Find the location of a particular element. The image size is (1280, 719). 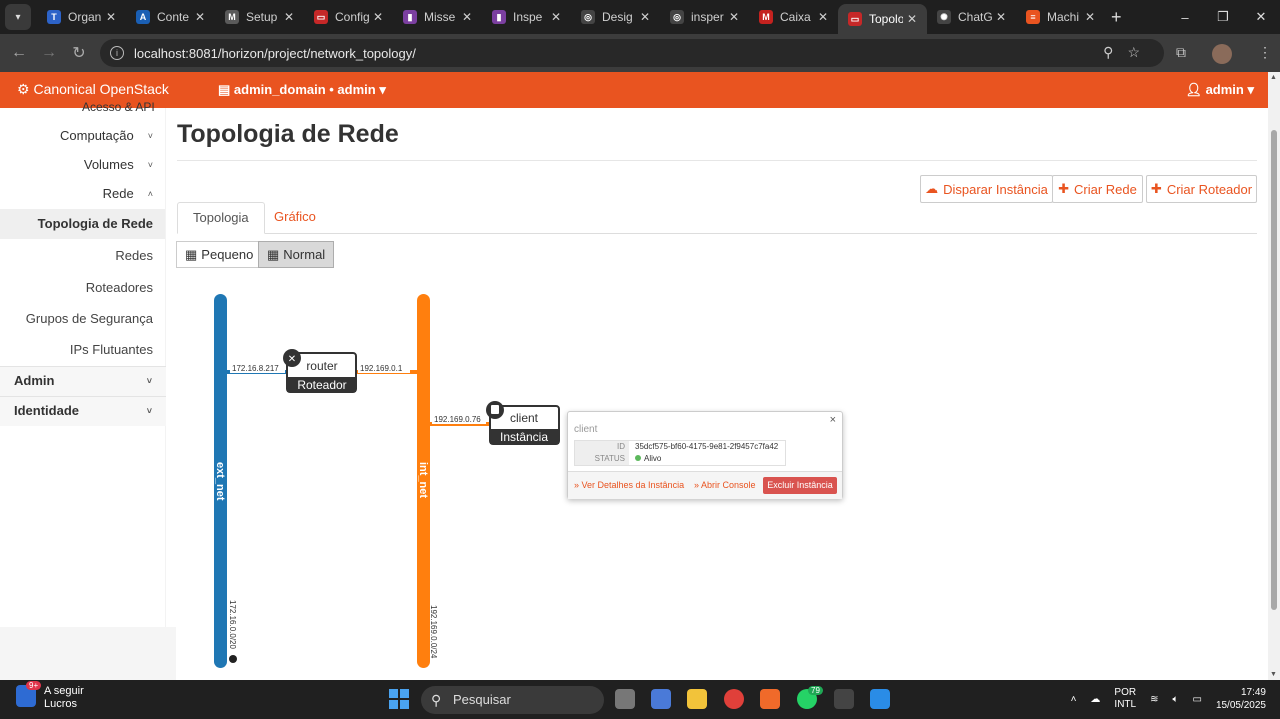

page-scrollbar: ▲ ▼ is located at coordinates (1274, 376).